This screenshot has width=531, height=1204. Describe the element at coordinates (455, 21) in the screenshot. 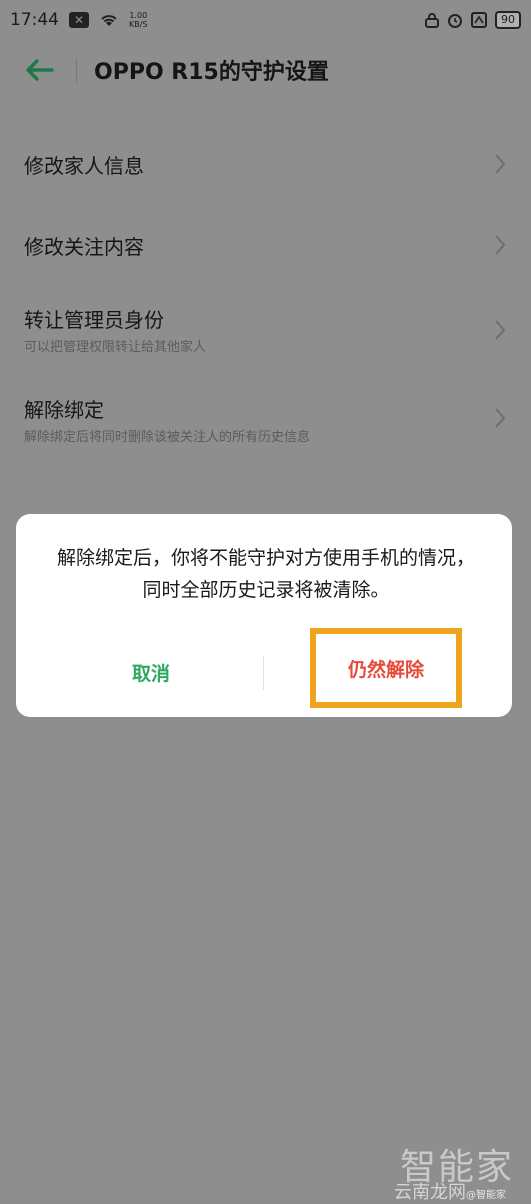

I see `alarm-icon` at that location.